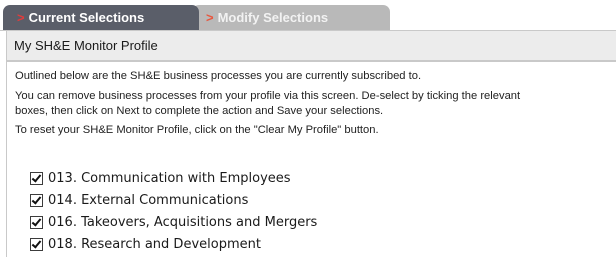 Image resolution: width=616 pixels, height=257 pixels. I want to click on list-item: 013. Communication with Employees, so click(160, 178).